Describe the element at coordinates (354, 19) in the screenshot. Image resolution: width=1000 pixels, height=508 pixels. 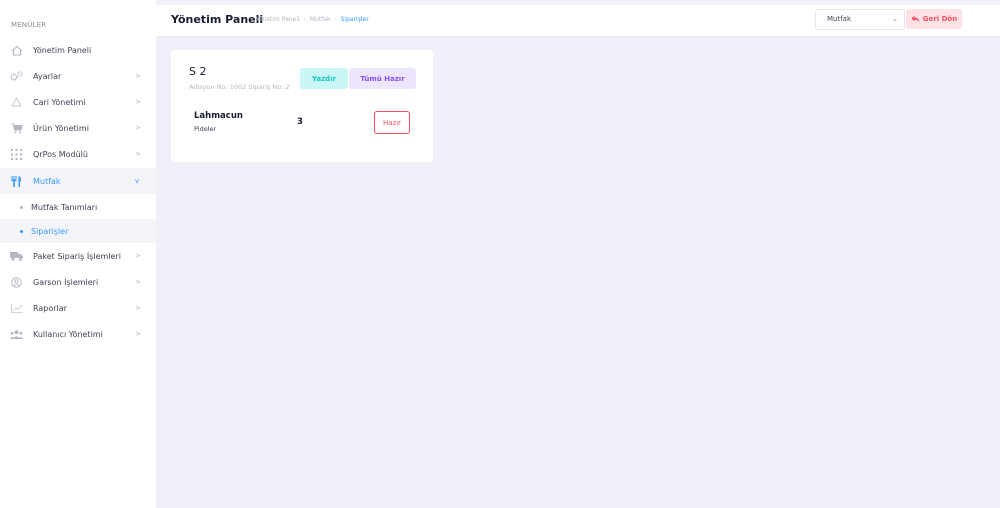
I see `breadcrumb-item-orders: Siparişler` at that location.